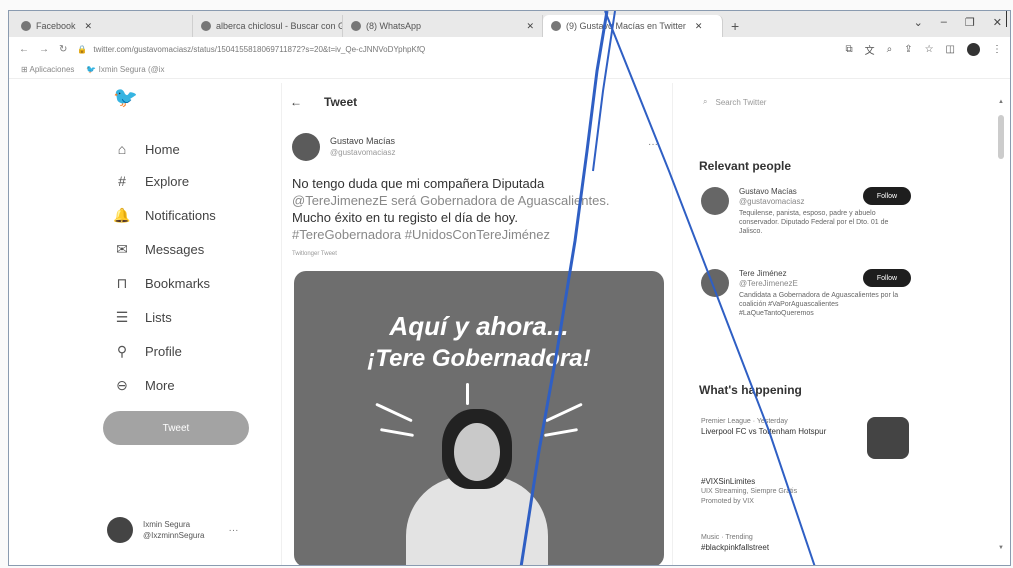 This screenshot has width=1013, height=568. What do you see at coordinates (950, 49) in the screenshot?
I see `sidebar-icon: ◫` at bounding box center [950, 49].